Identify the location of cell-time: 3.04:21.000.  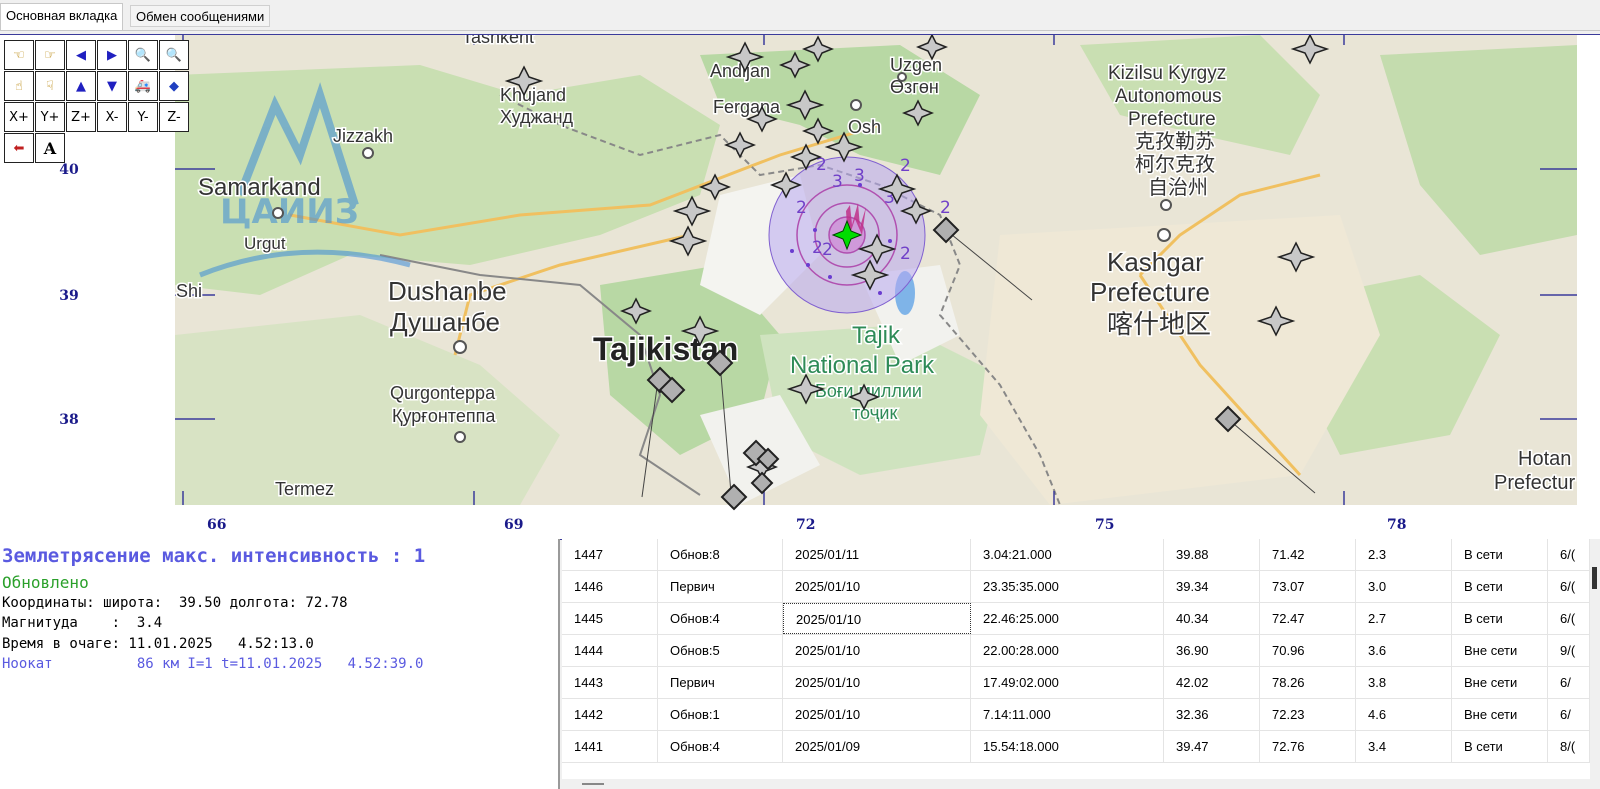
(1067, 554).